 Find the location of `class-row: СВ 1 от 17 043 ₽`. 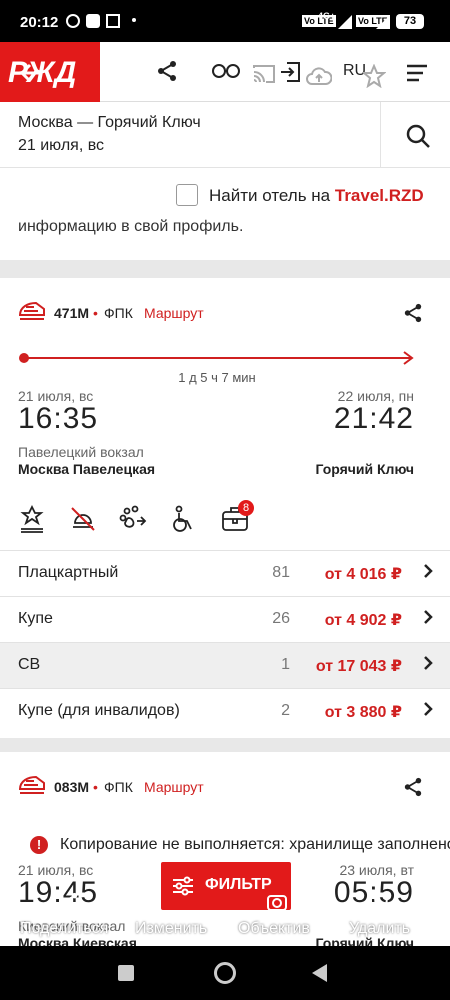

class-row: СВ 1 от 17 043 ₽ is located at coordinates (225, 665).